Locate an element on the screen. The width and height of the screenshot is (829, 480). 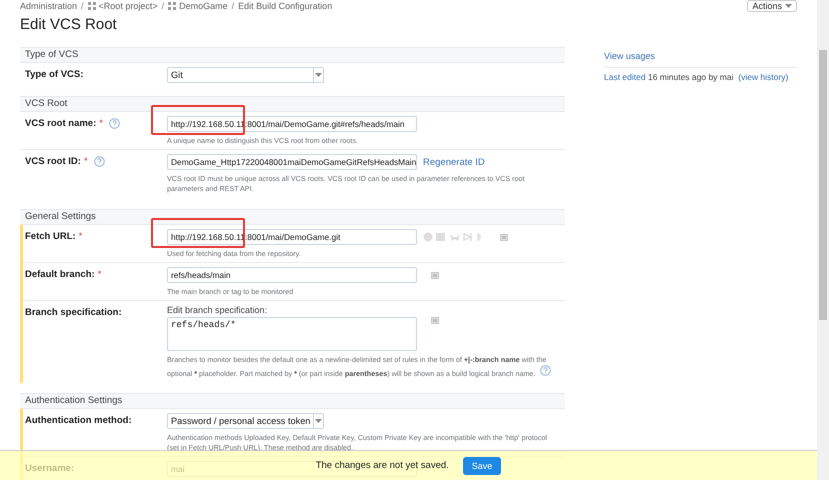
breadcrumb-link: DemoGame is located at coordinates (198, 6).